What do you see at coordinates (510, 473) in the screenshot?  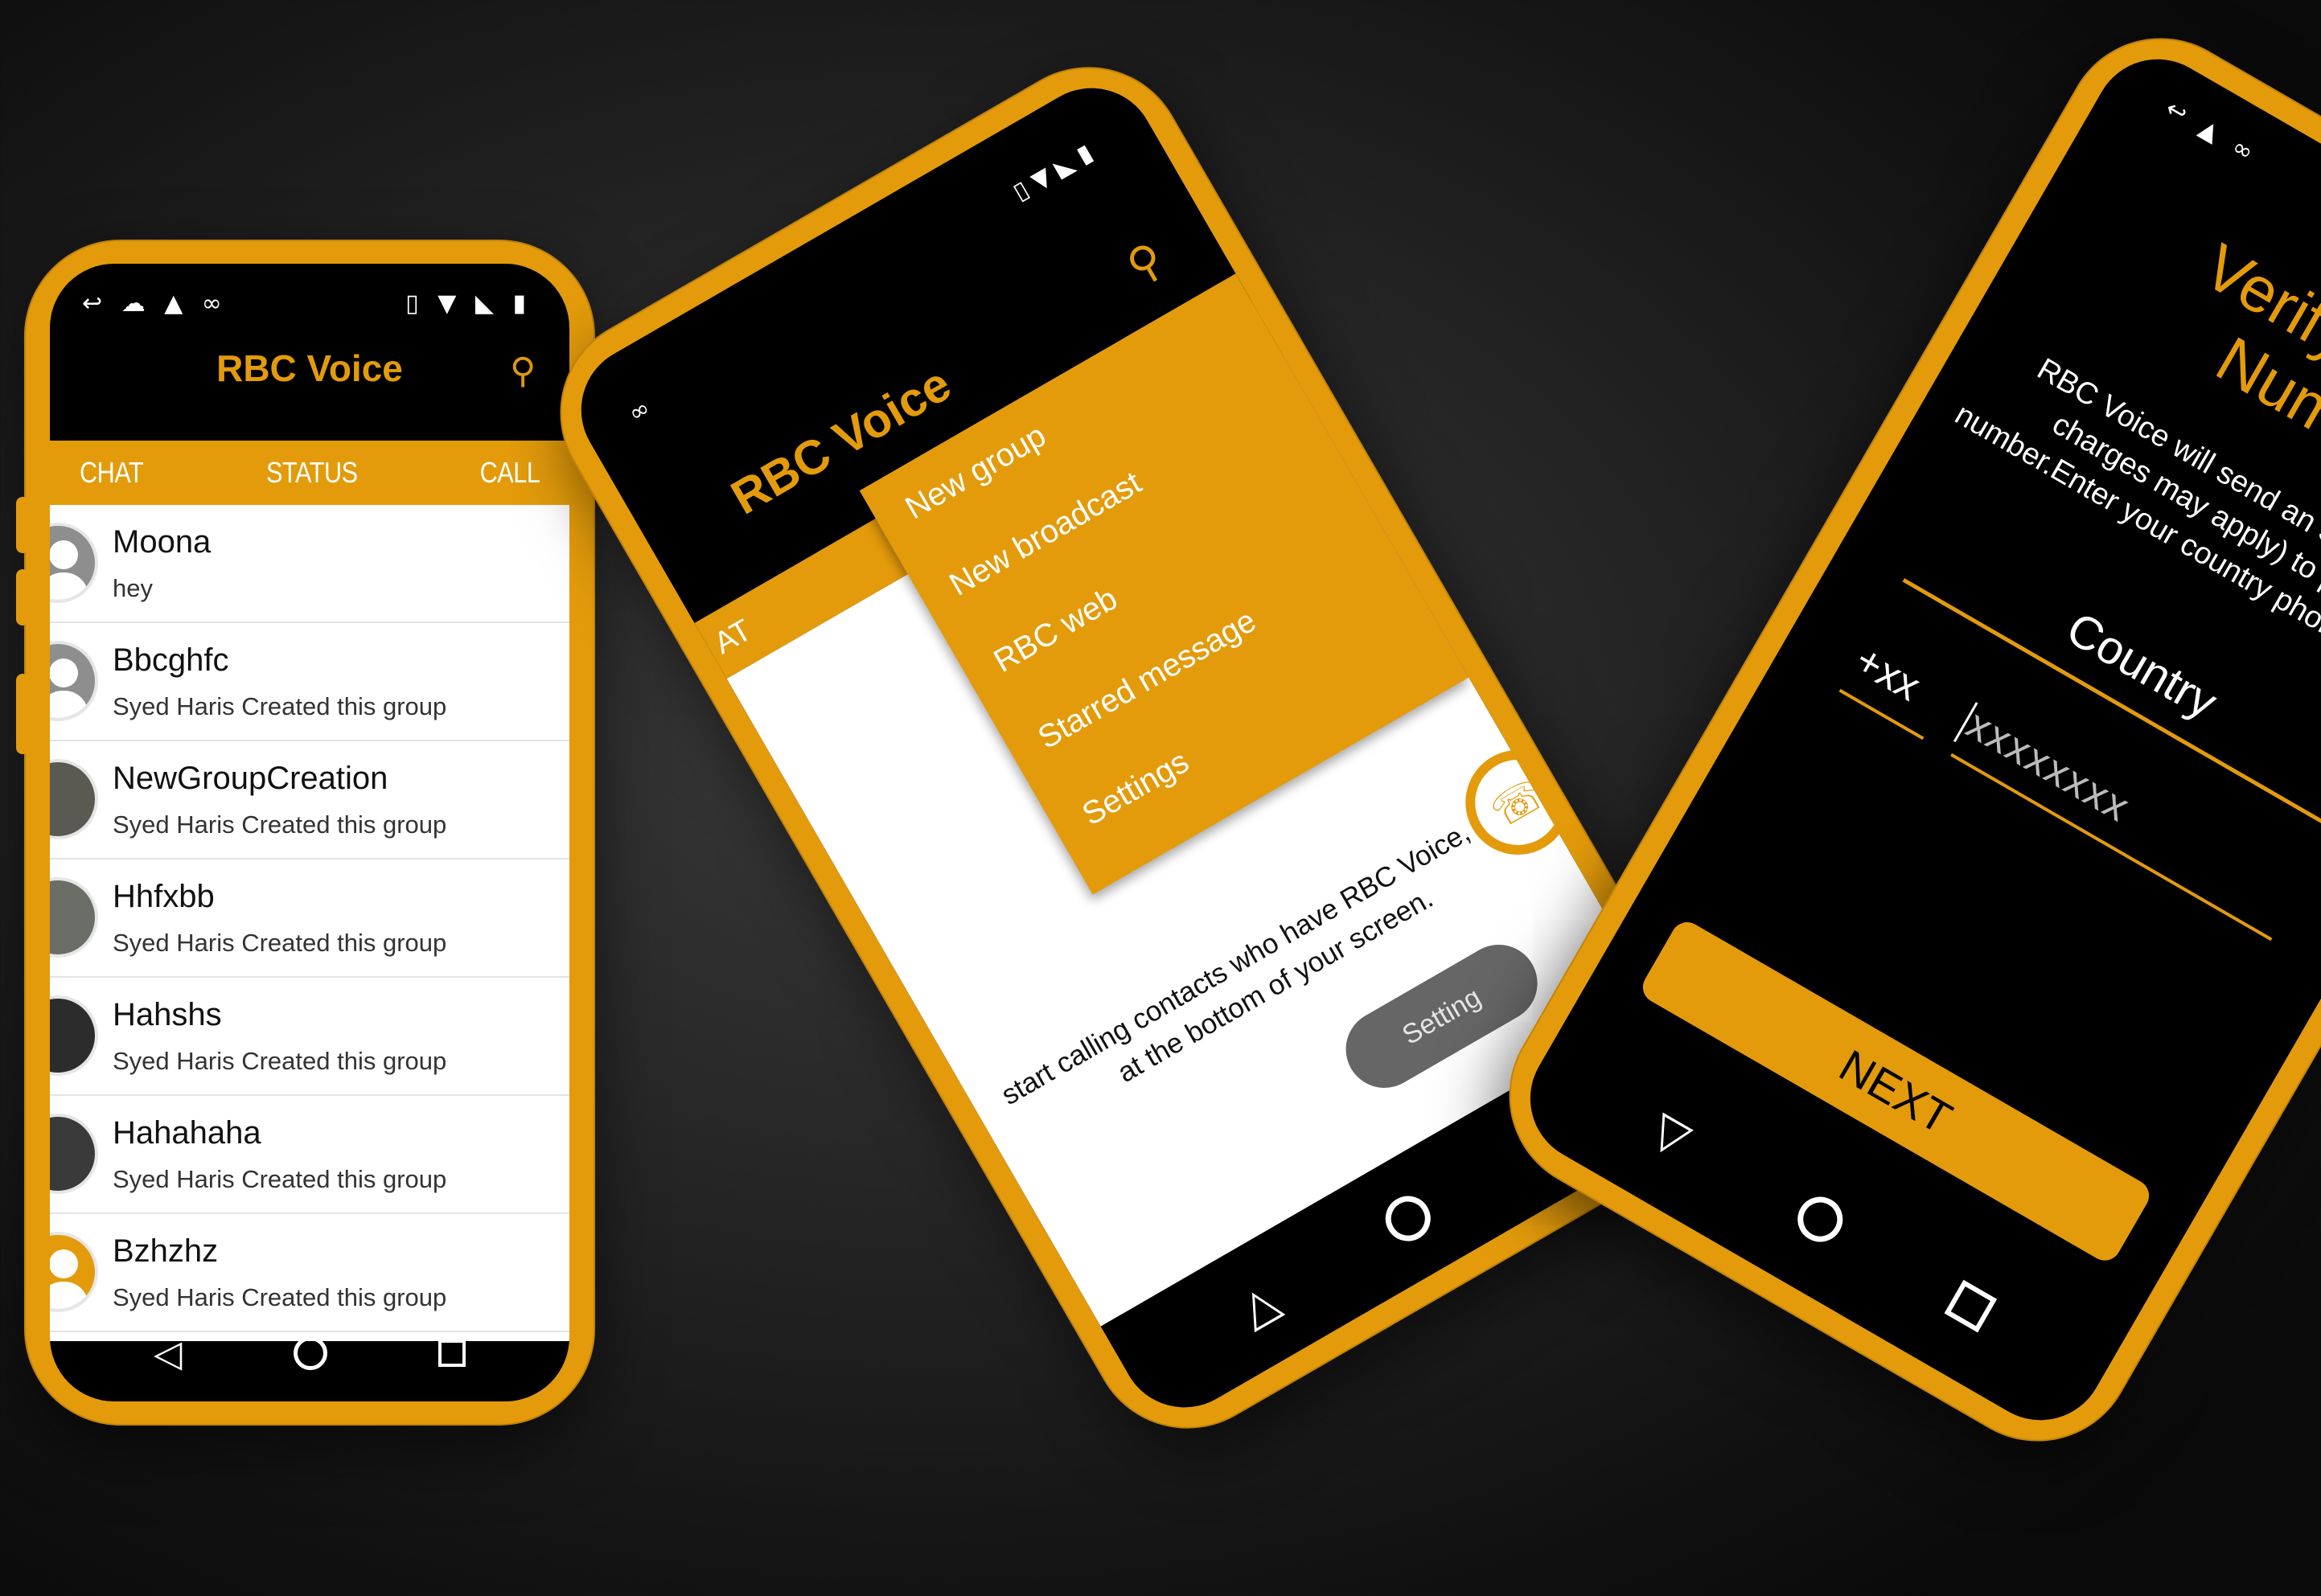 I see `tab-call: CALL` at bounding box center [510, 473].